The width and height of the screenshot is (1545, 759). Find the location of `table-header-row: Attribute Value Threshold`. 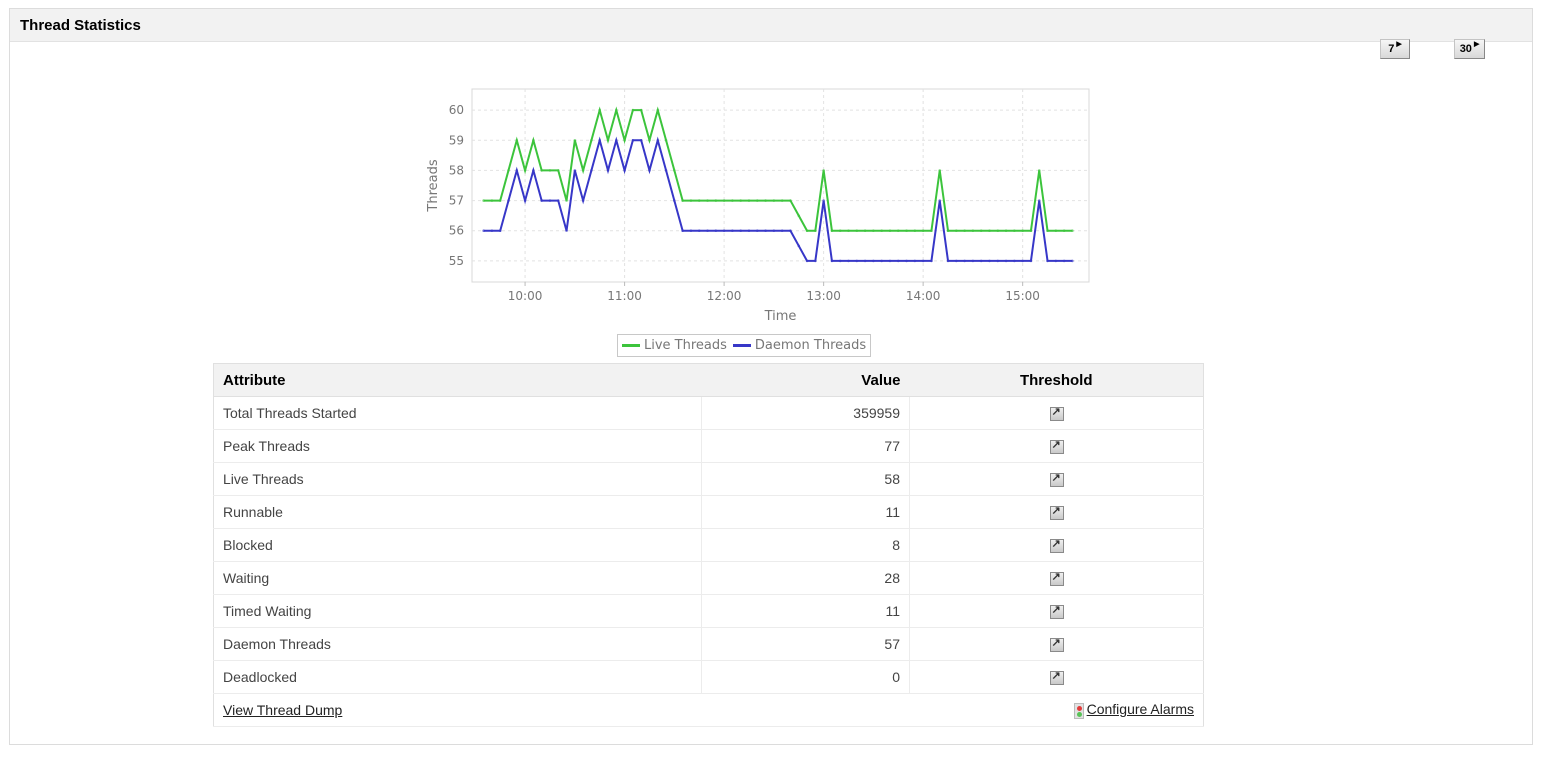

table-header-row: Attribute Value Threshold is located at coordinates (708, 380).